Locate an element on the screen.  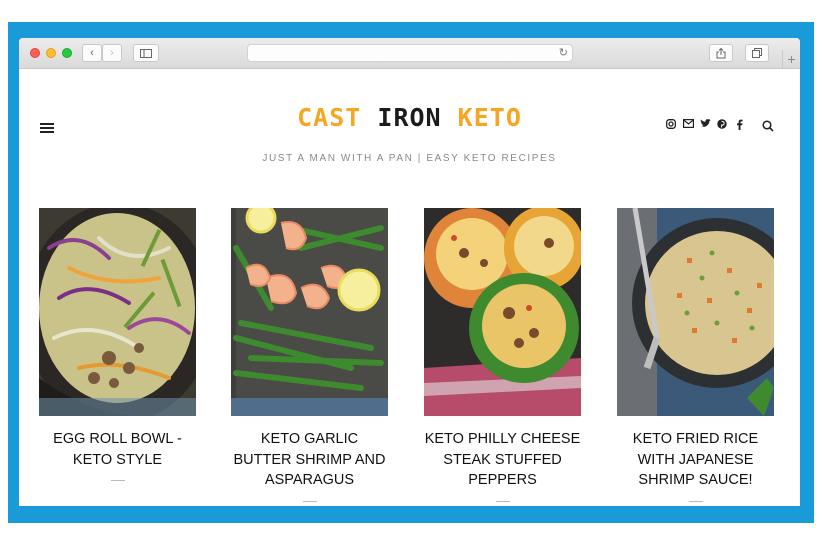
logo-text-keto: KETO is located at coordinates (481, 117).